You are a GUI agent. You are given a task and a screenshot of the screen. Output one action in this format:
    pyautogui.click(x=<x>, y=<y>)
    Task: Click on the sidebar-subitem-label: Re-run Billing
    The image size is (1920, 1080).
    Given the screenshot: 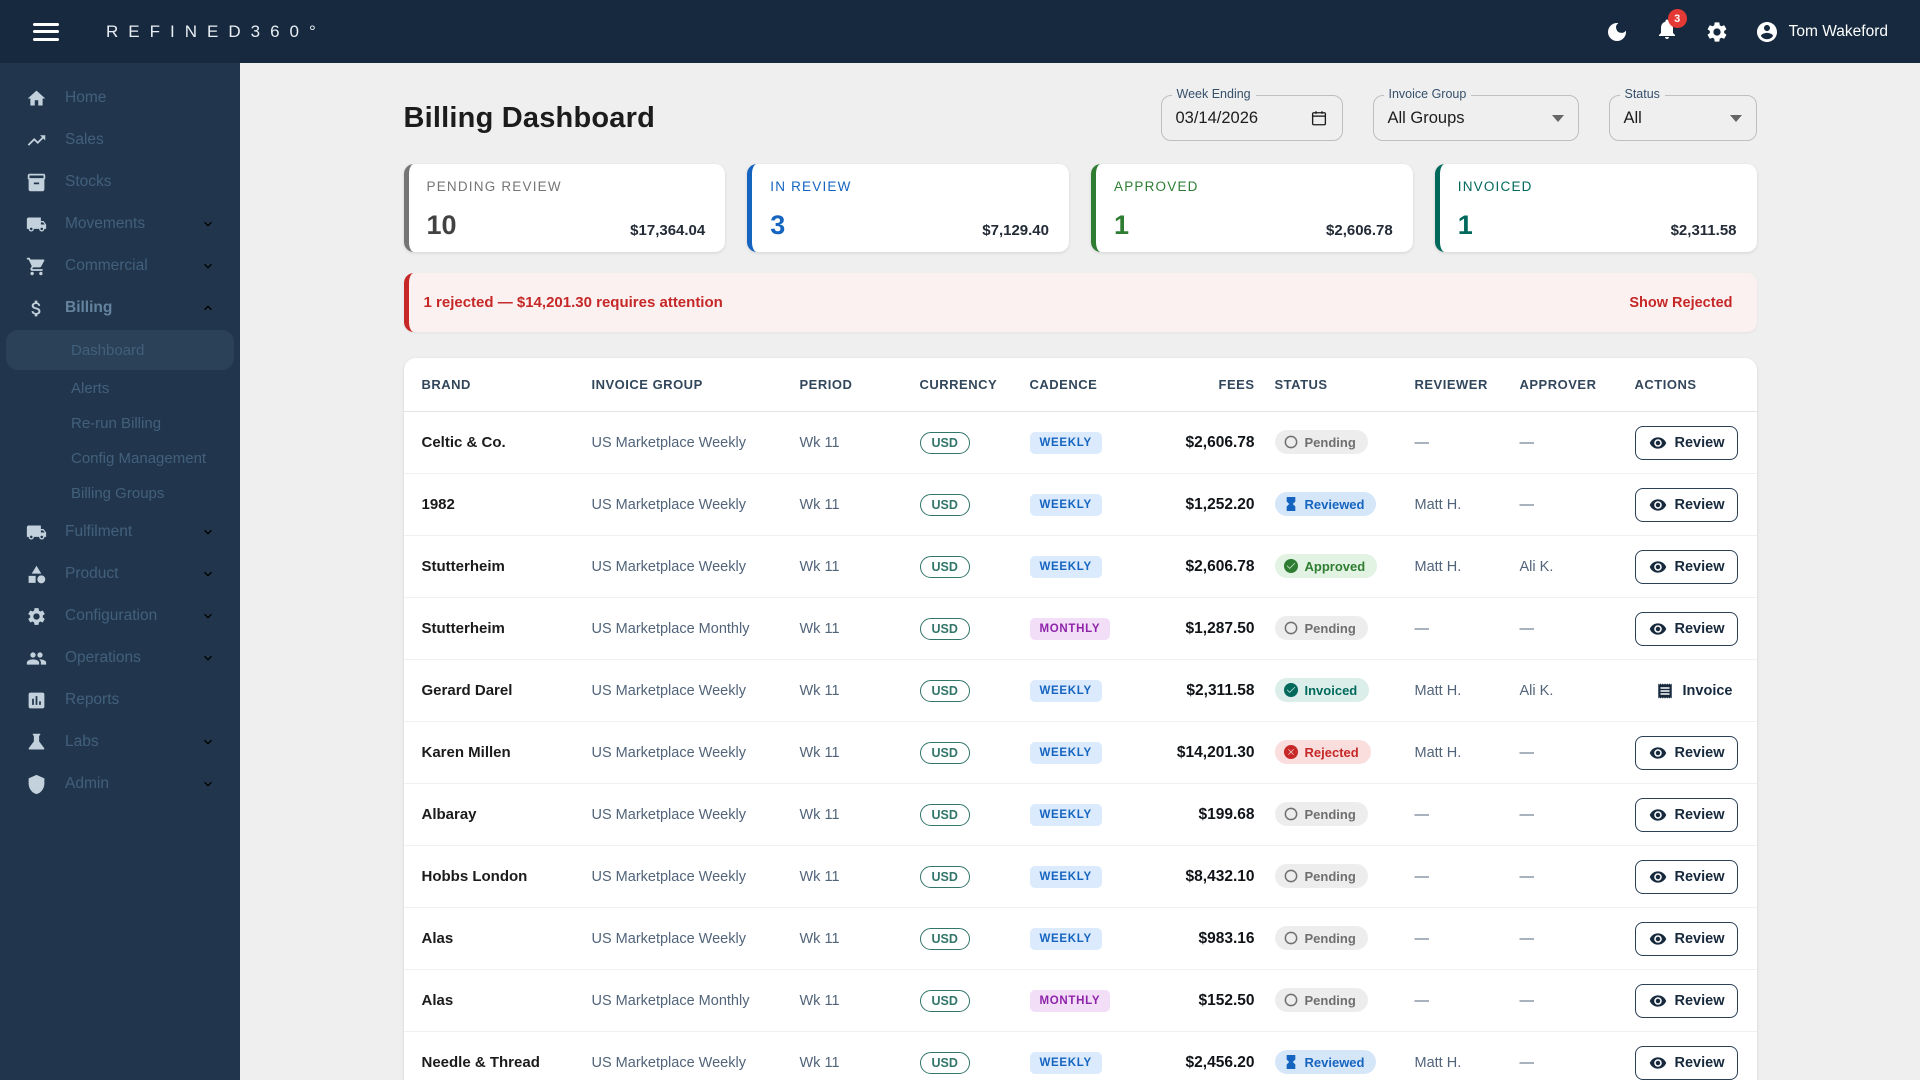 What is the action you would take?
    pyautogui.click(x=116, y=423)
    